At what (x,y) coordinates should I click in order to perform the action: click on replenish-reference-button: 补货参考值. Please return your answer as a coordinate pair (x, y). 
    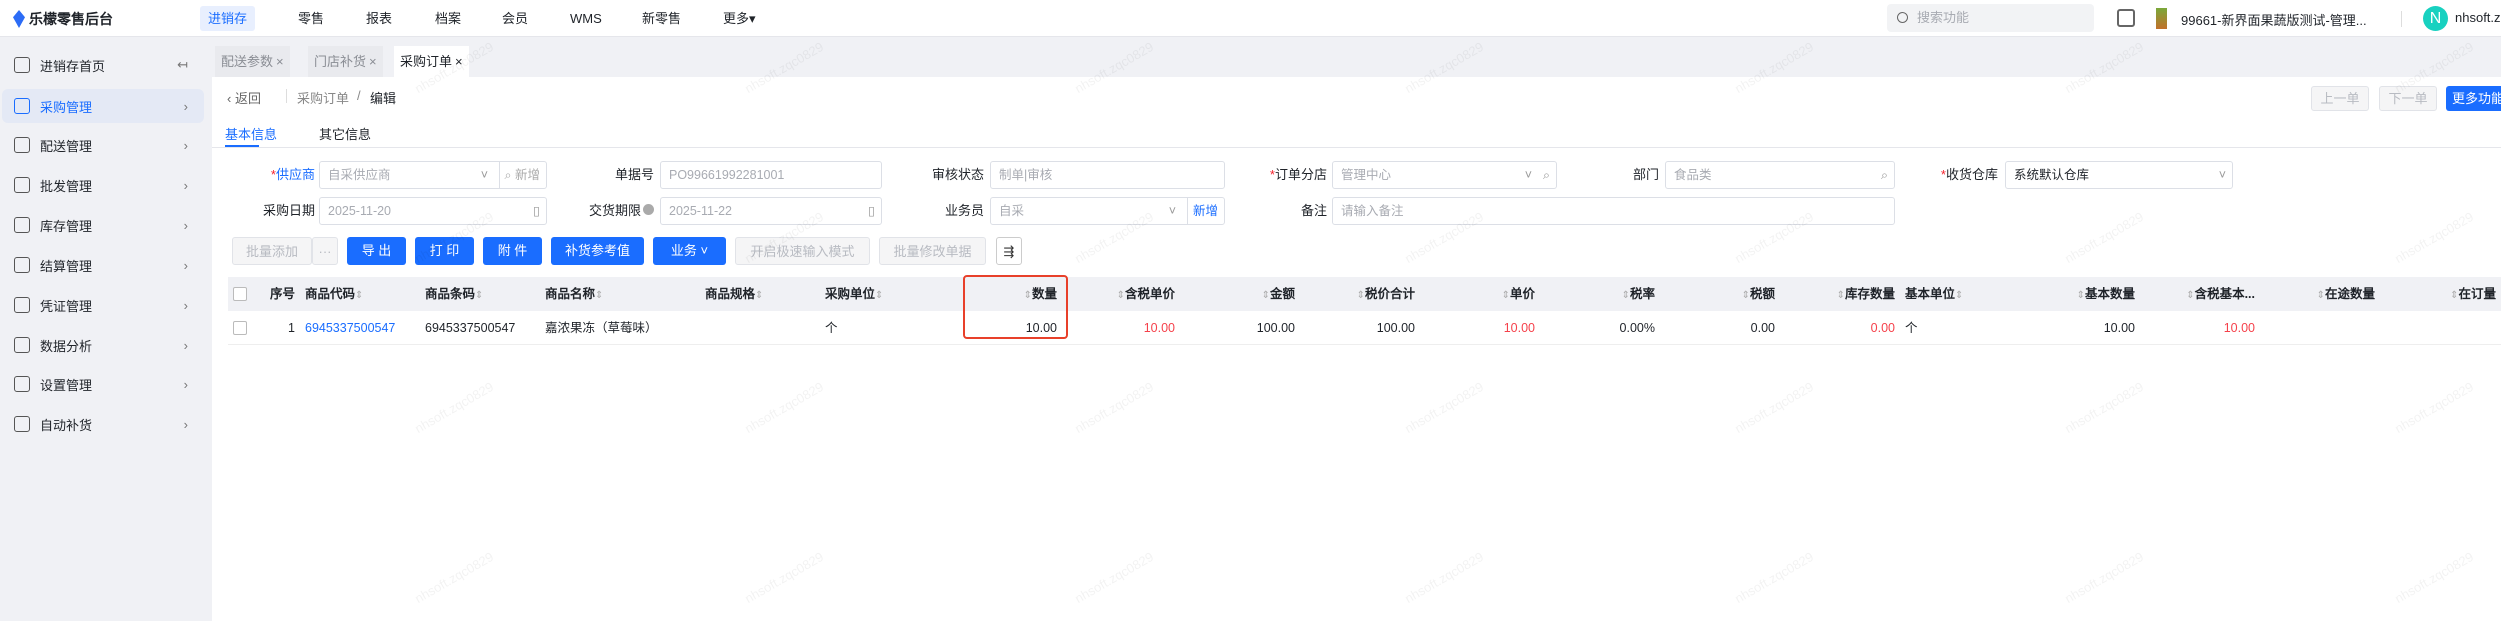
    Looking at the image, I should click on (597, 251).